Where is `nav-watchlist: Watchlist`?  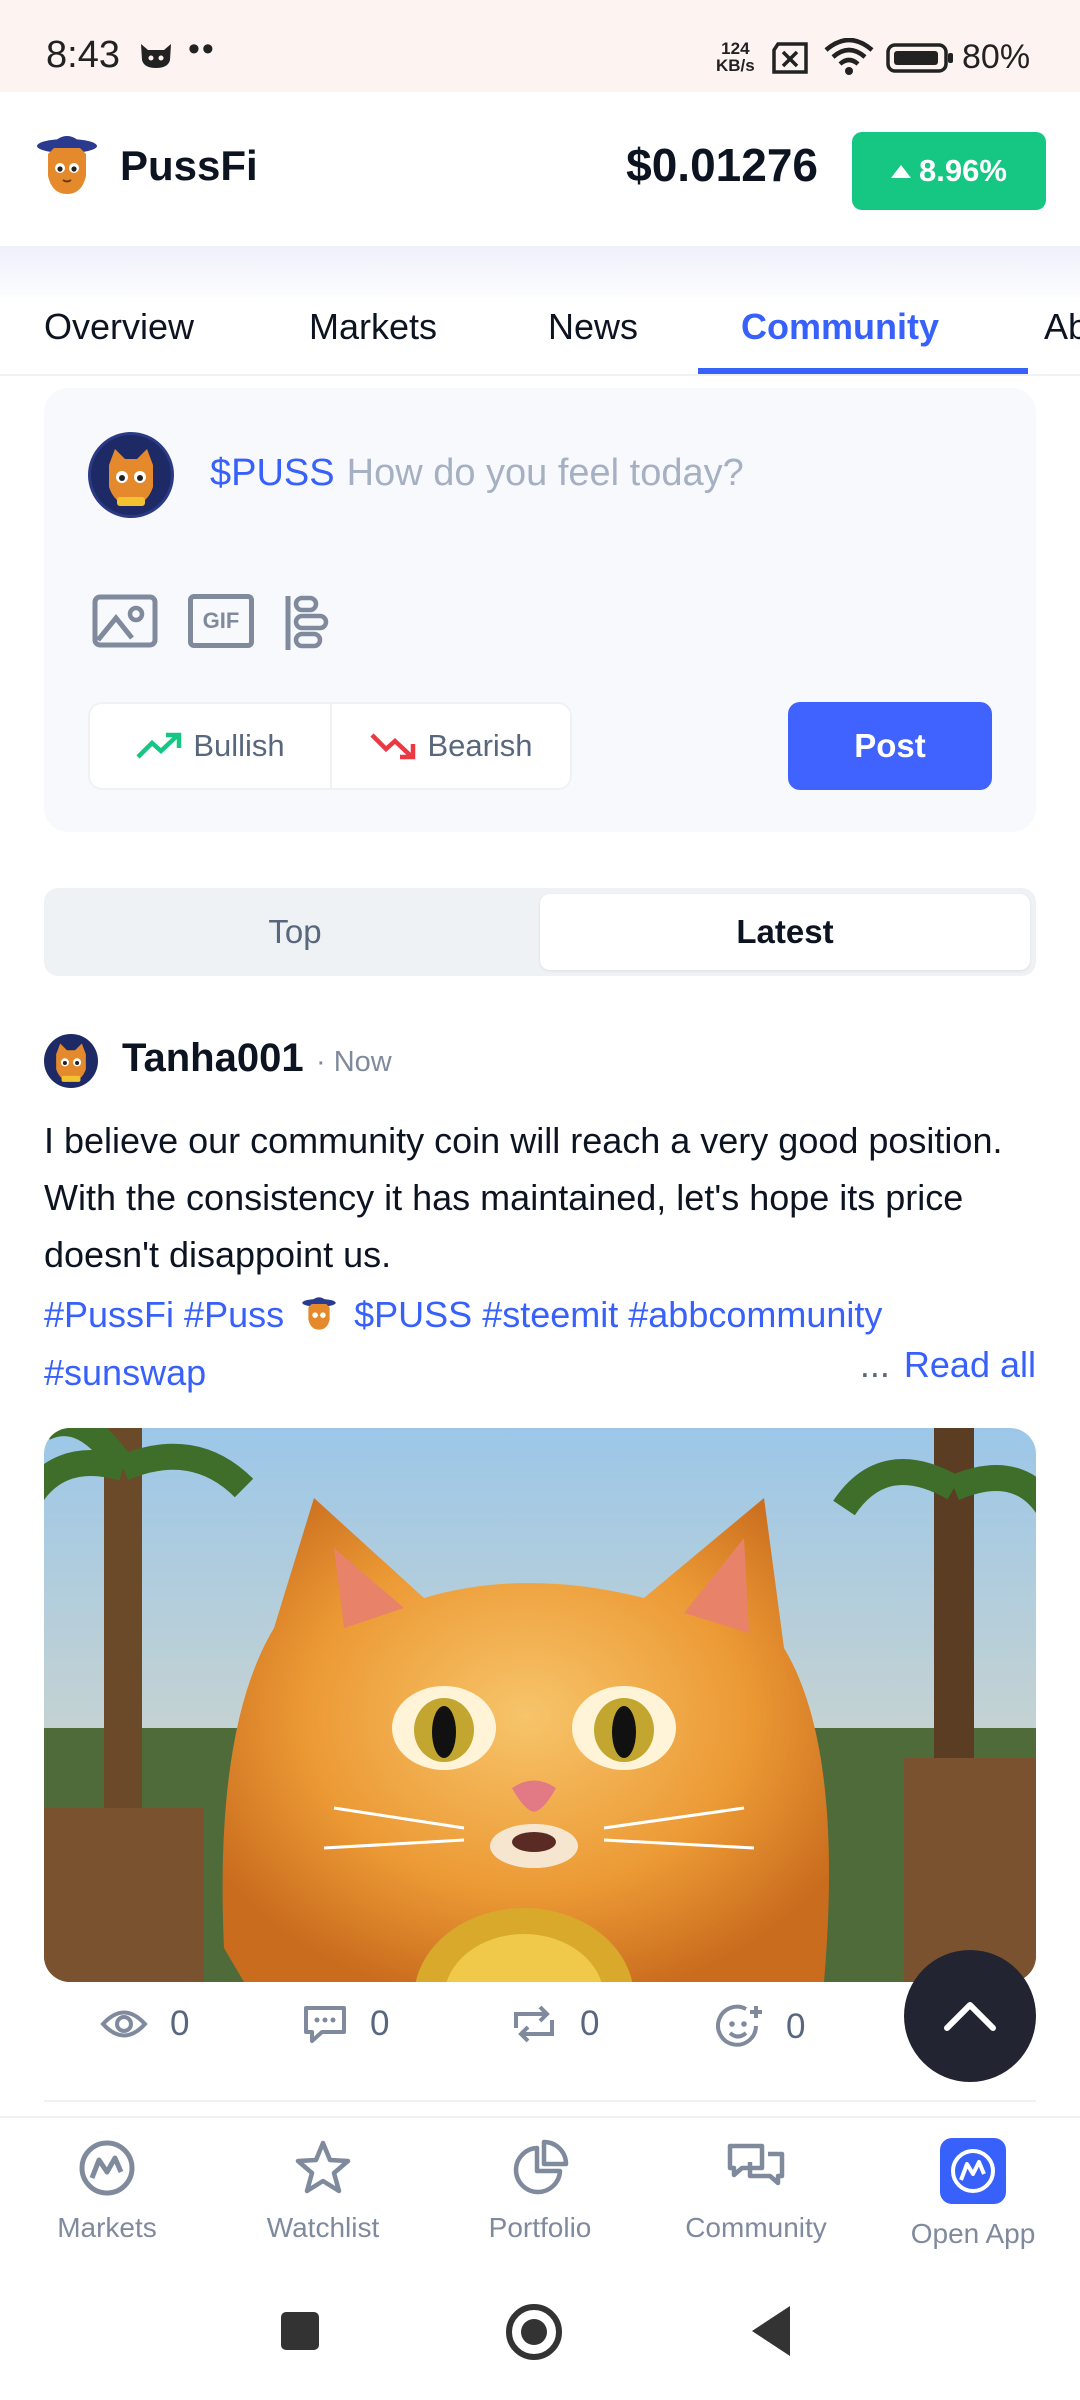 nav-watchlist: Watchlist is located at coordinates (323, 2191).